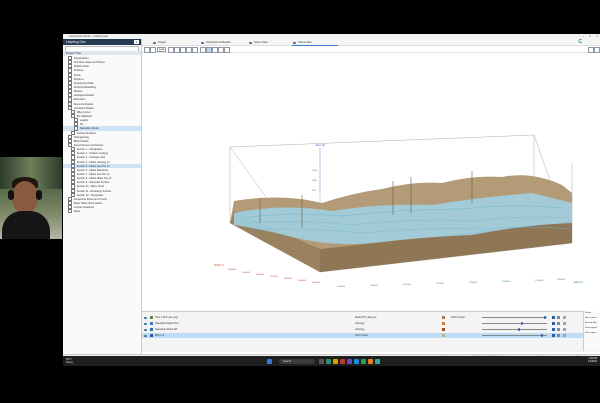 The width and height of the screenshot is (600, 403). What do you see at coordinates (203, 50) in the screenshot?
I see `ruler-icon` at bounding box center [203, 50].